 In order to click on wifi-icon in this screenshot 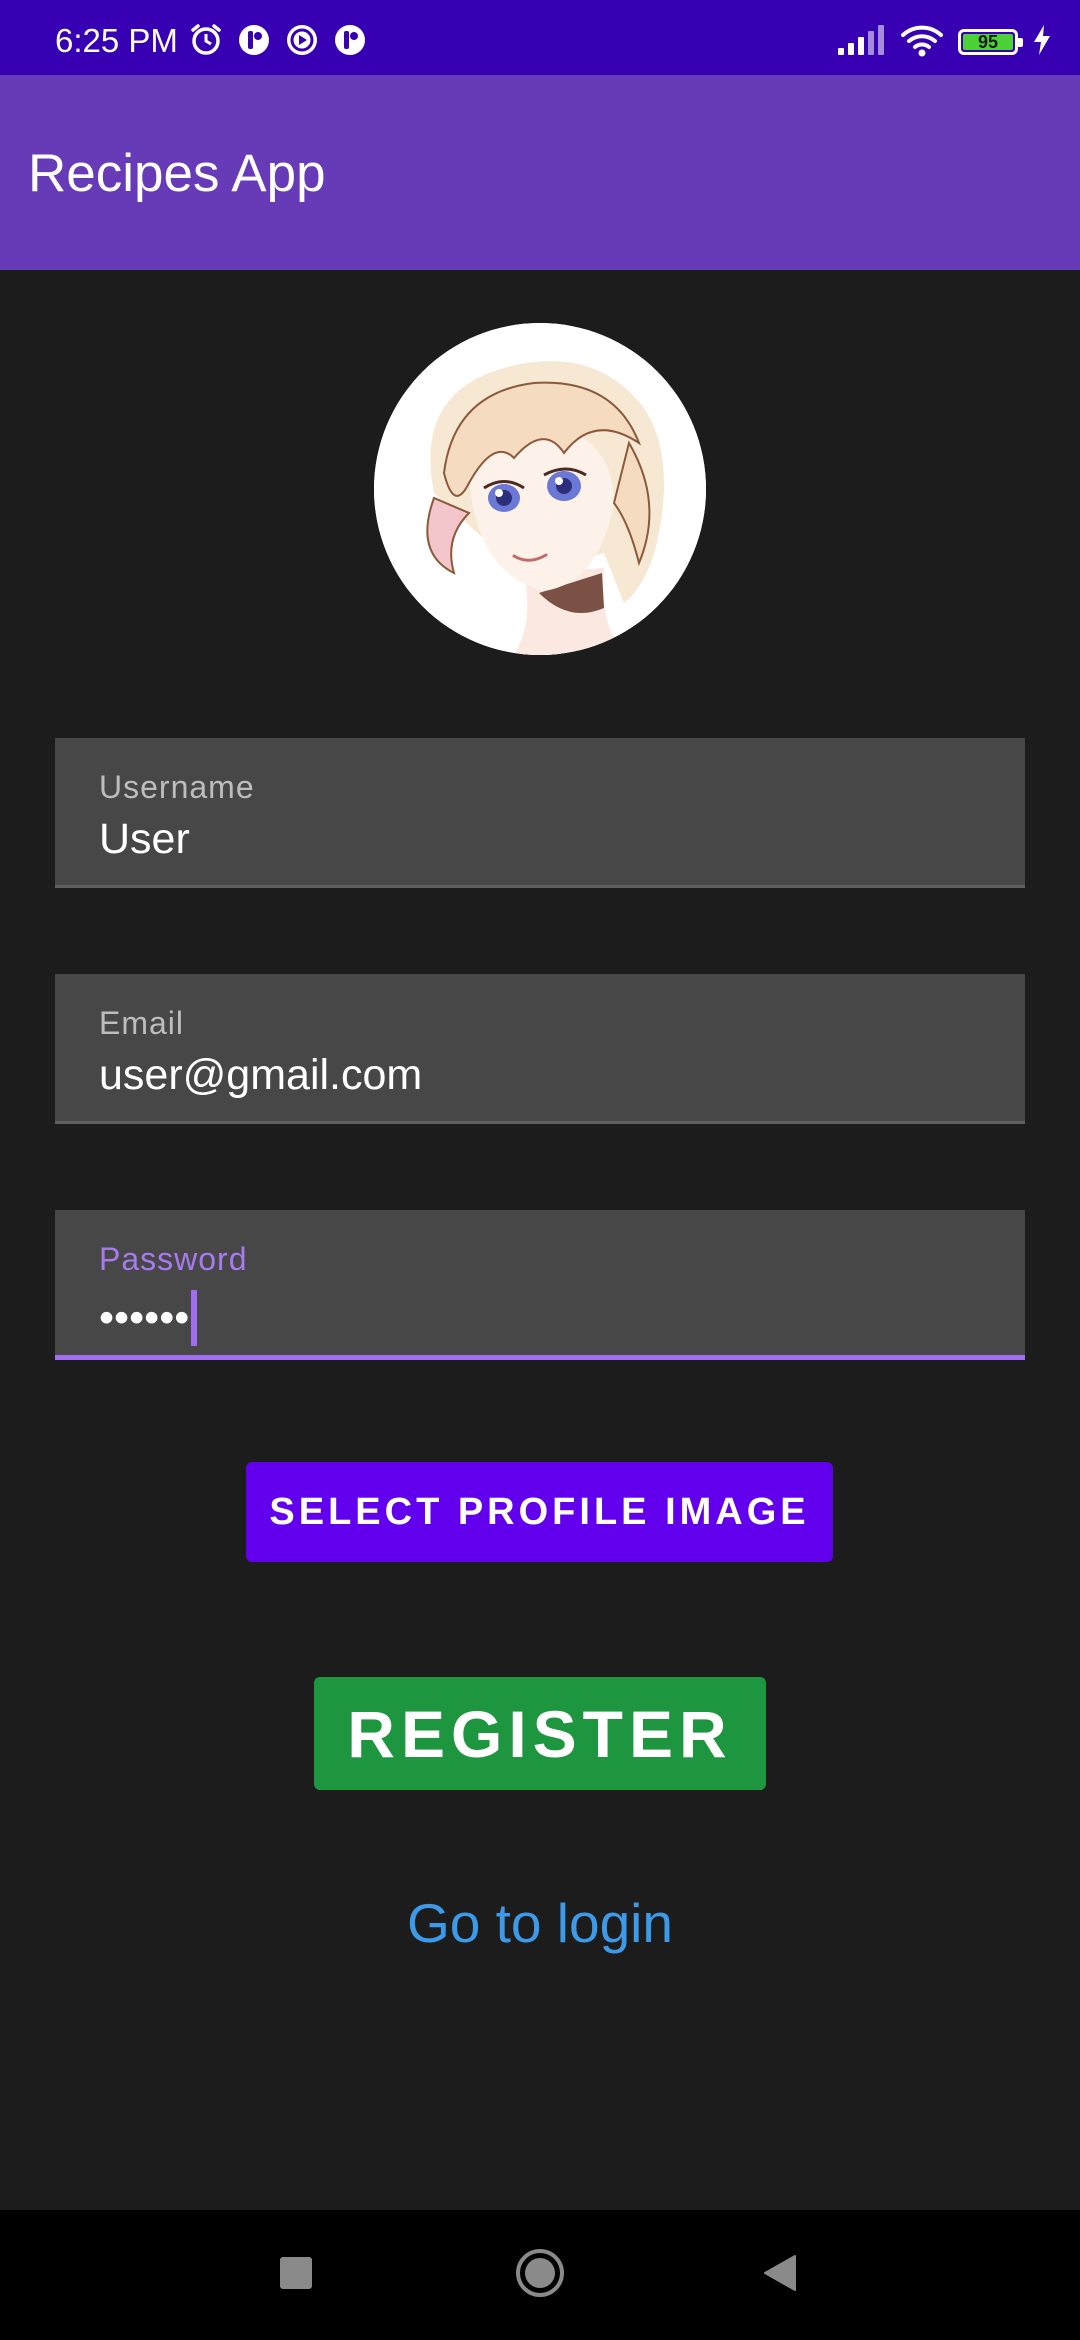, I will do `click(922, 42)`.